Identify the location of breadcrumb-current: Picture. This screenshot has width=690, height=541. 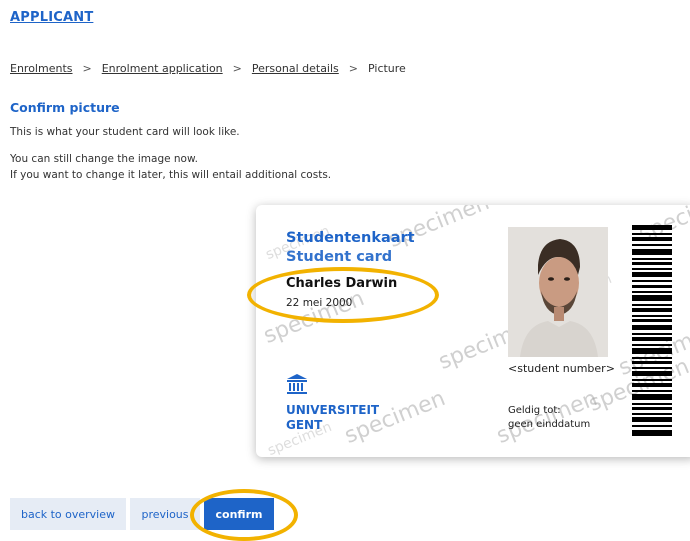
(387, 68).